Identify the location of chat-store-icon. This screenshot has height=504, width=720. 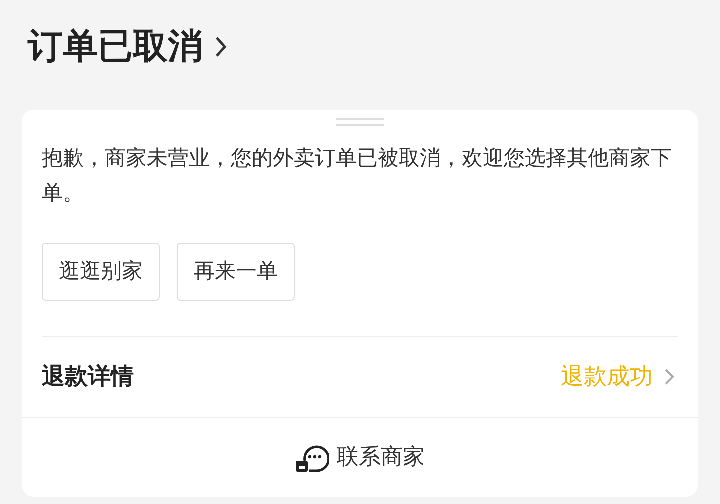
(312, 457).